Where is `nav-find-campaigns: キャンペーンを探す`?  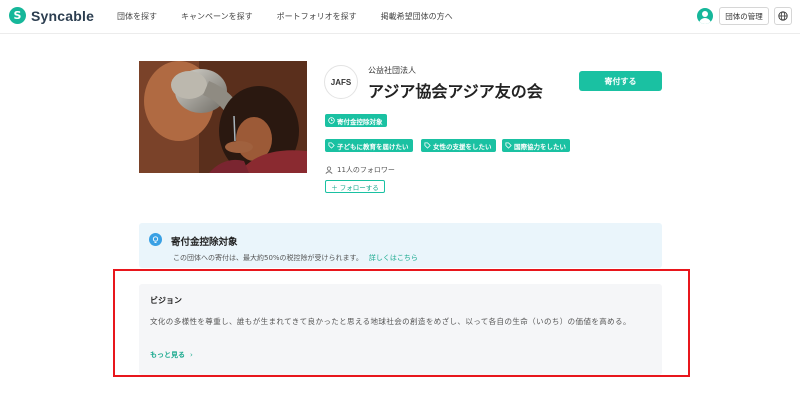 nav-find-campaigns: キャンペーンを探す is located at coordinates (217, 16).